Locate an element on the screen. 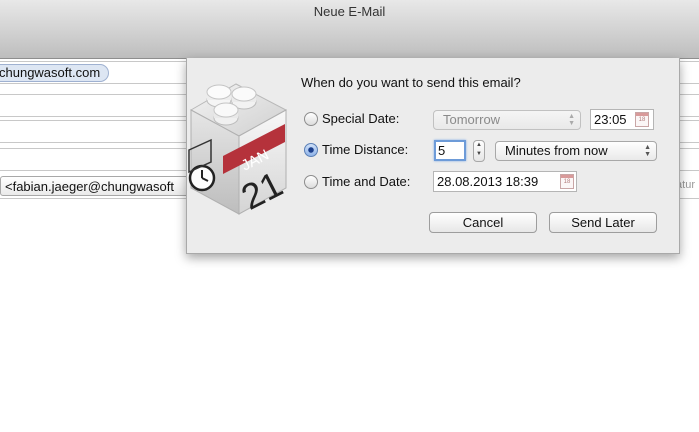 The height and width of the screenshot is (432, 699). cancel-button: Cancel is located at coordinates (483, 222).